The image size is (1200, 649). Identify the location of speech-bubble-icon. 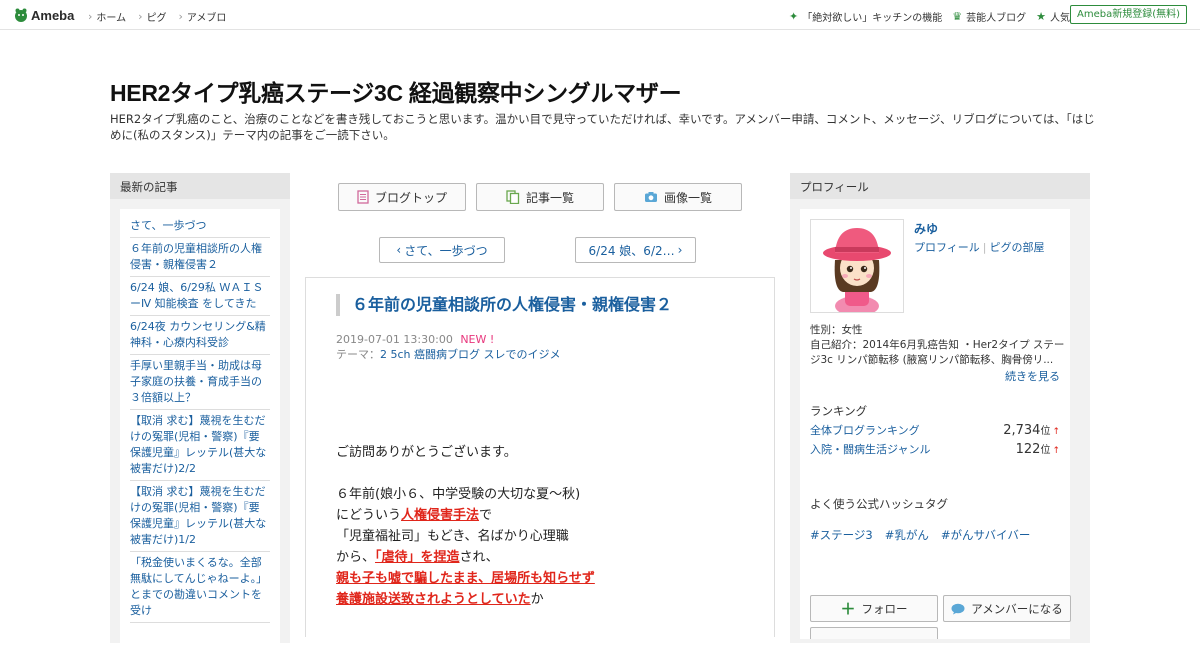
(958, 608).